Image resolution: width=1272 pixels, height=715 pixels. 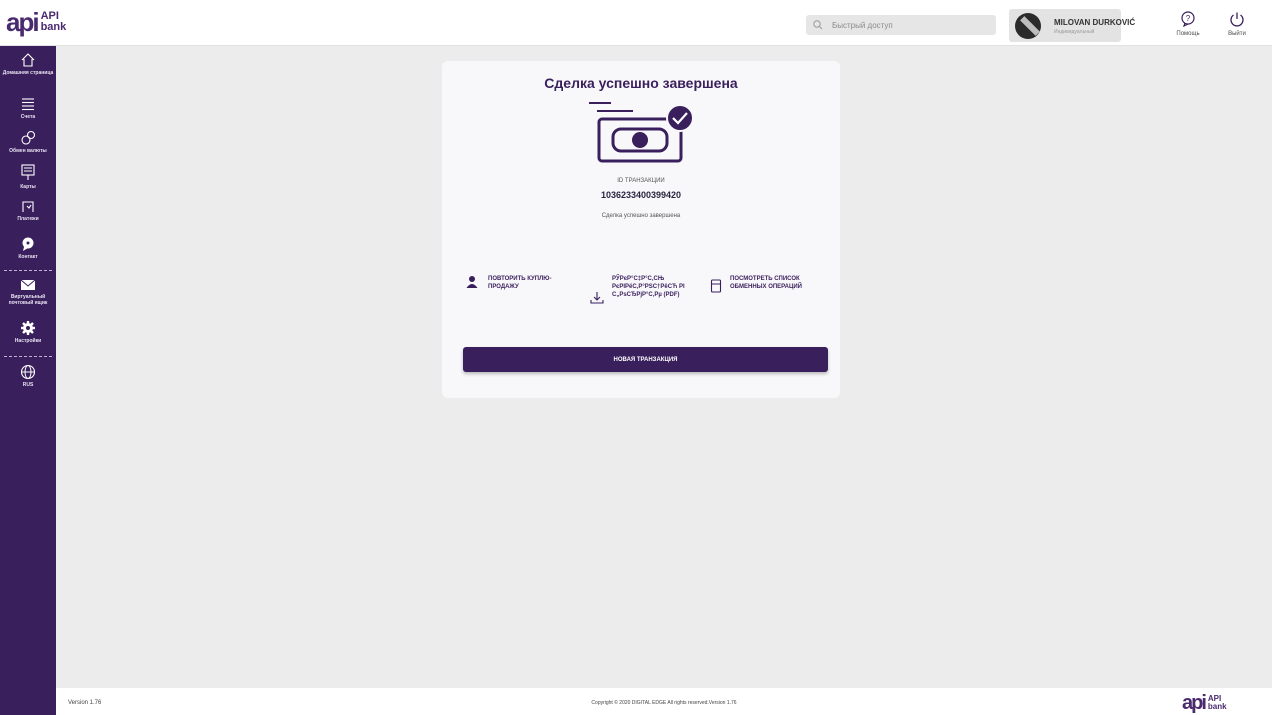 What do you see at coordinates (818, 25) in the screenshot?
I see `search-icon` at bounding box center [818, 25].